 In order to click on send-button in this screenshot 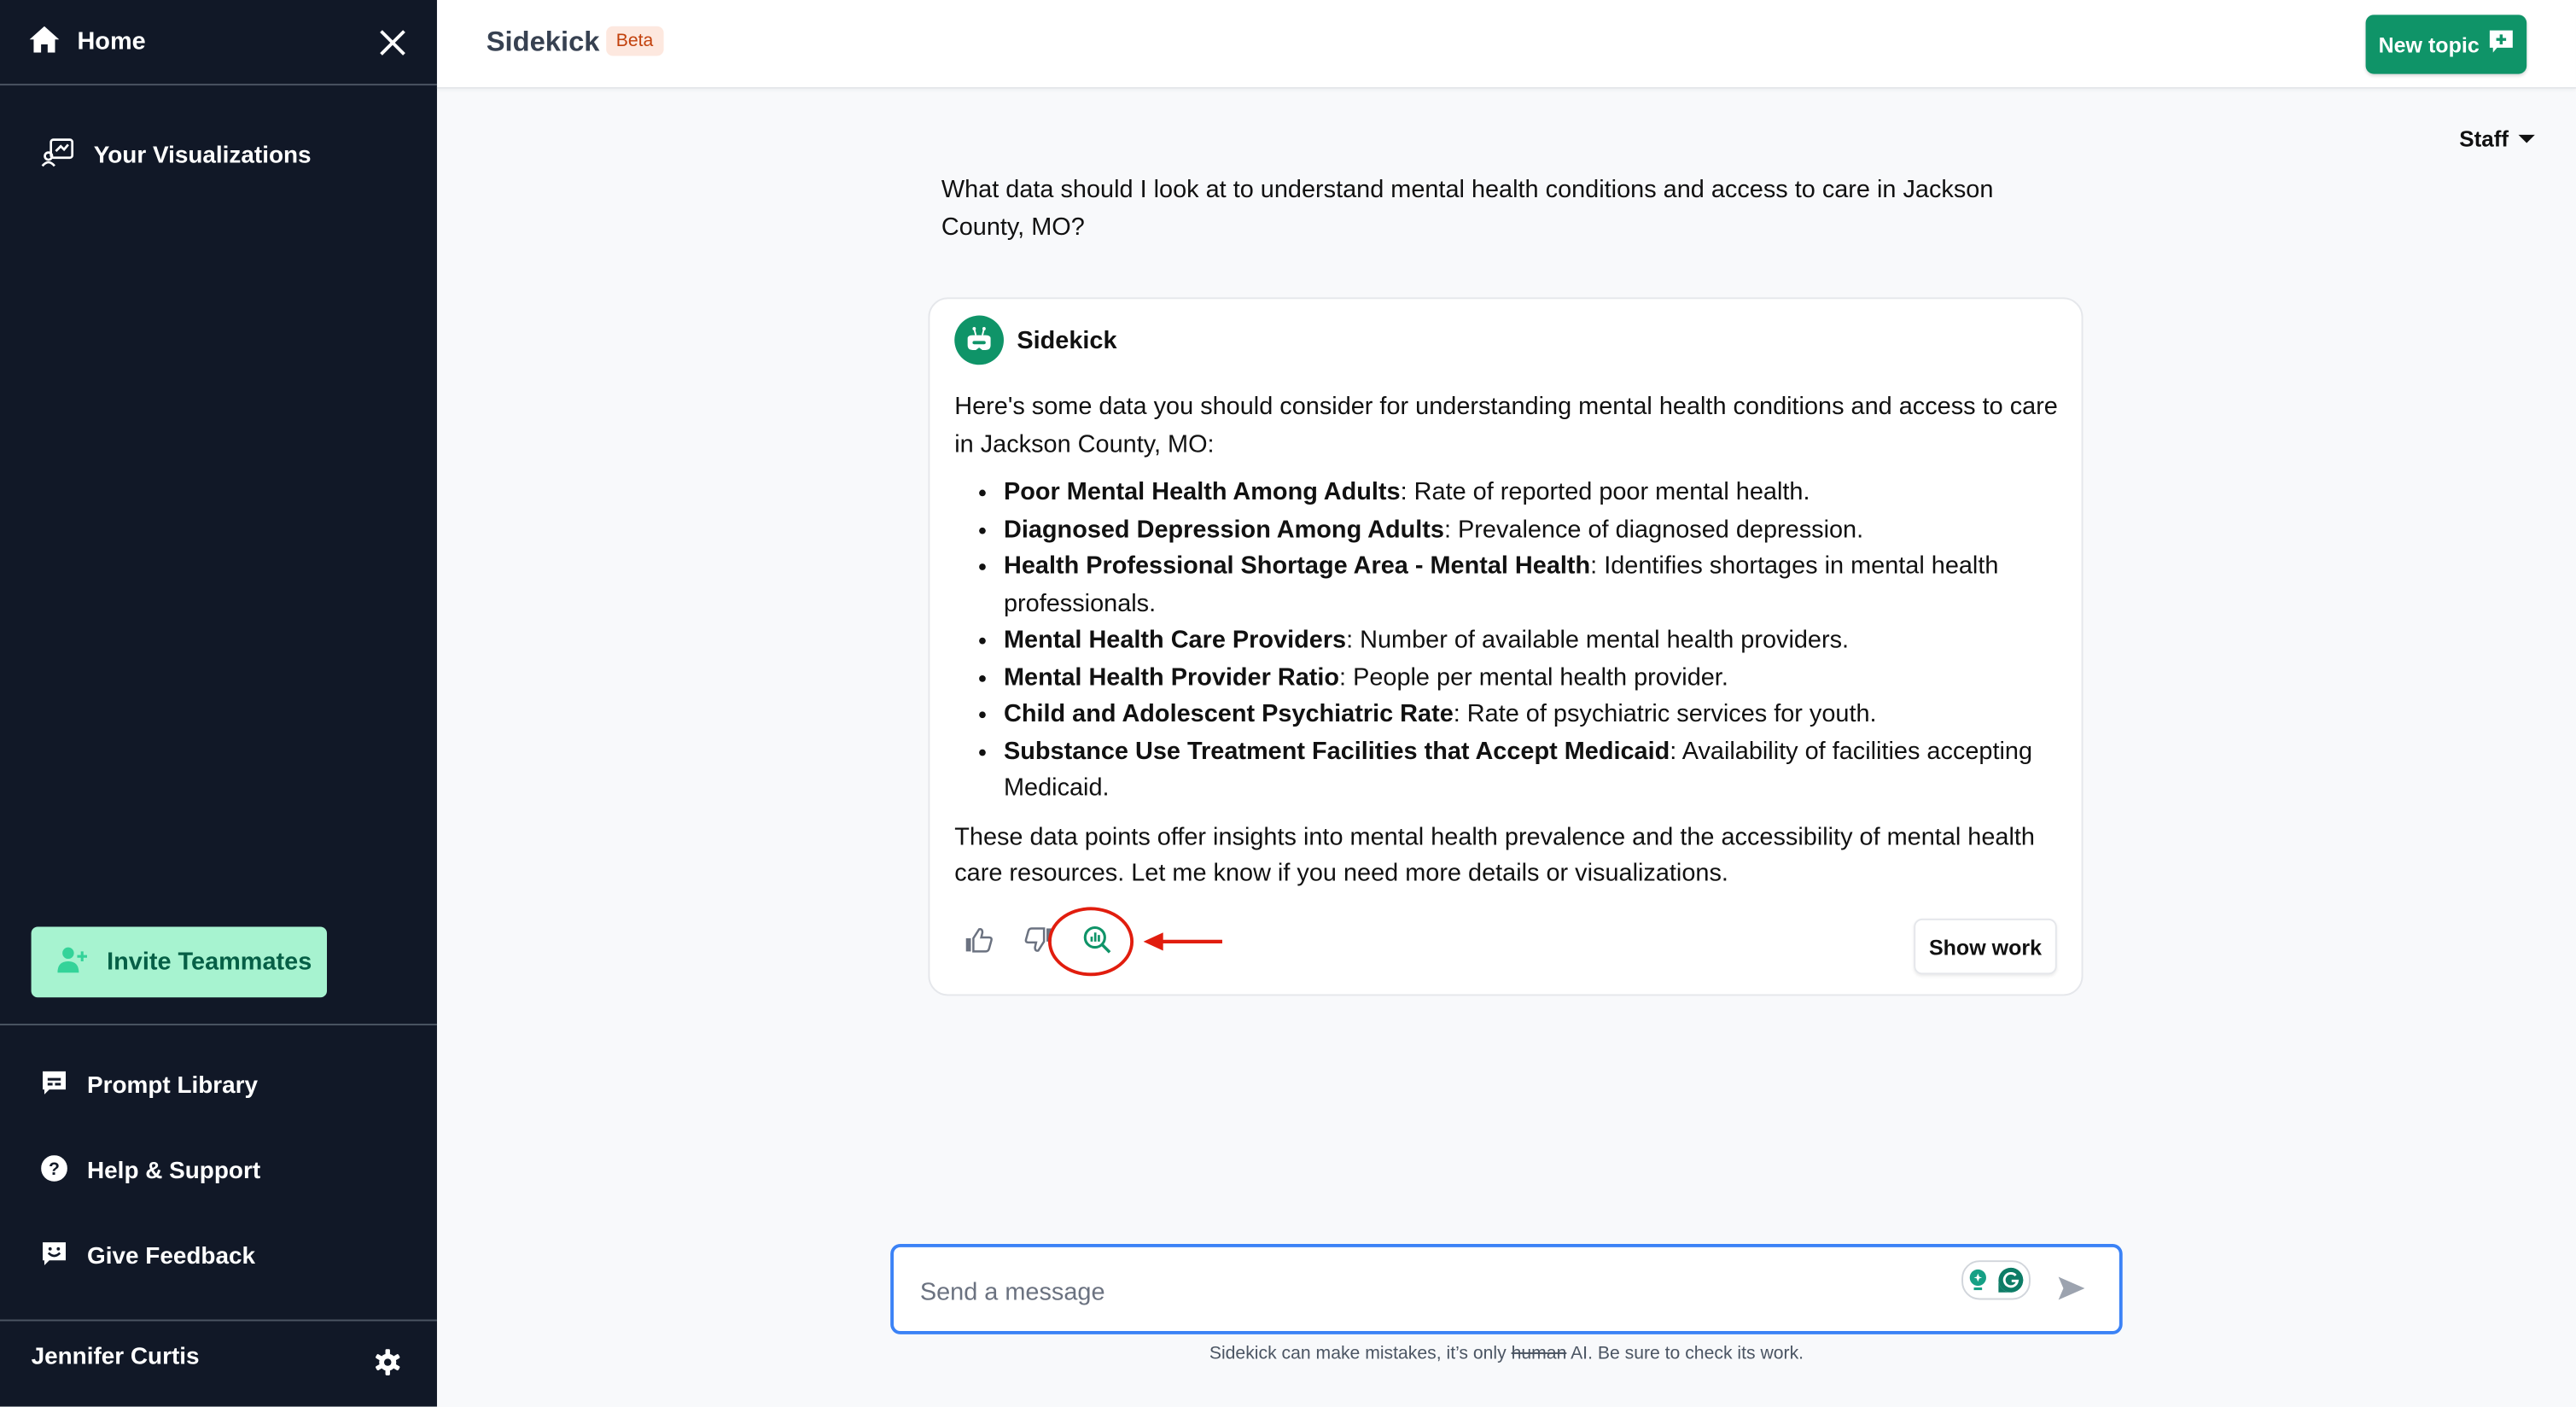, I will do `click(2072, 1293)`.